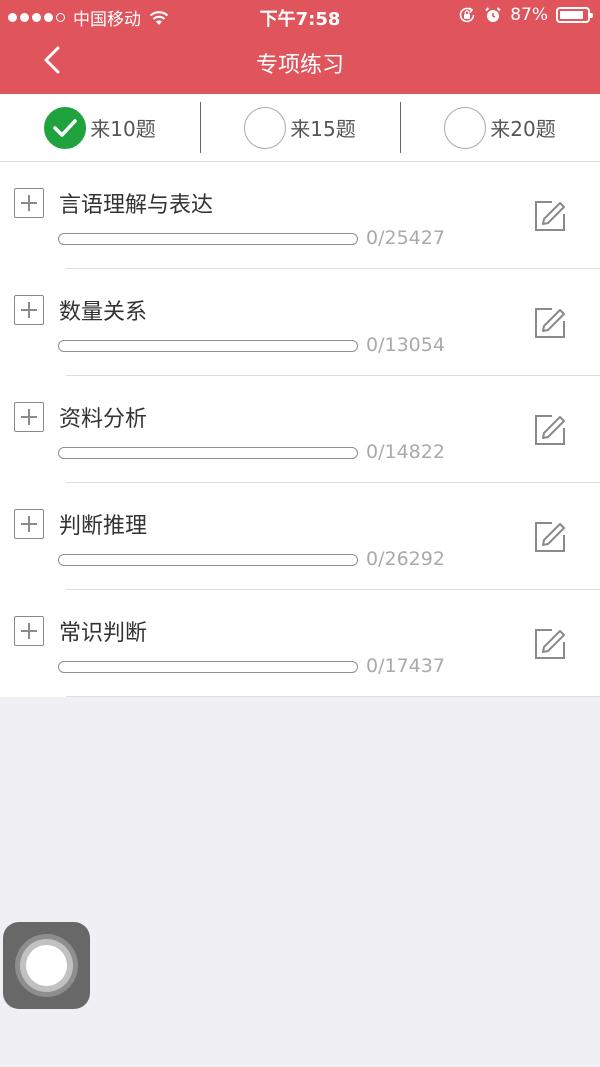 The image size is (600, 1067). What do you see at coordinates (300, 47) in the screenshot?
I see `app-header: 中国移动 下午7:58 87% 专项练习` at bounding box center [300, 47].